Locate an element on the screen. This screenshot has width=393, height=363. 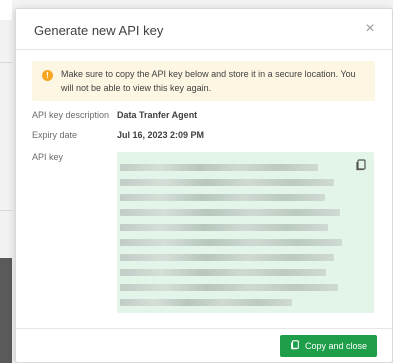
api-key-label: API key is located at coordinates (48, 157).